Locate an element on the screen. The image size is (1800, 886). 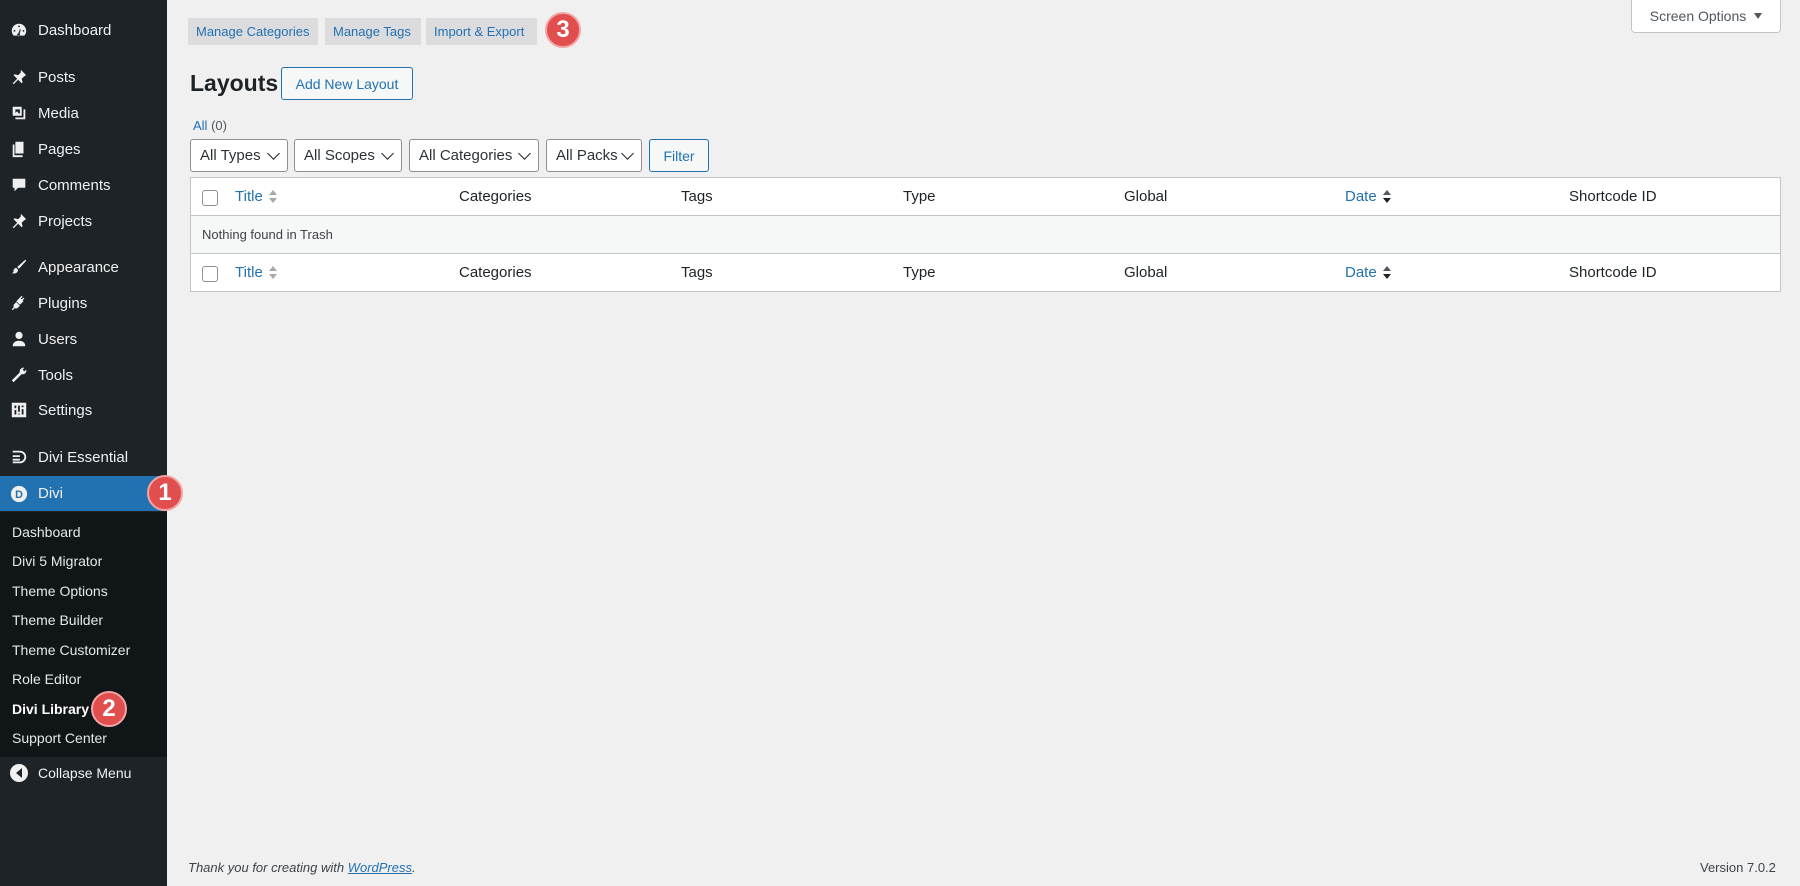
categories-select-value: All Categories is located at coordinates (466, 155).